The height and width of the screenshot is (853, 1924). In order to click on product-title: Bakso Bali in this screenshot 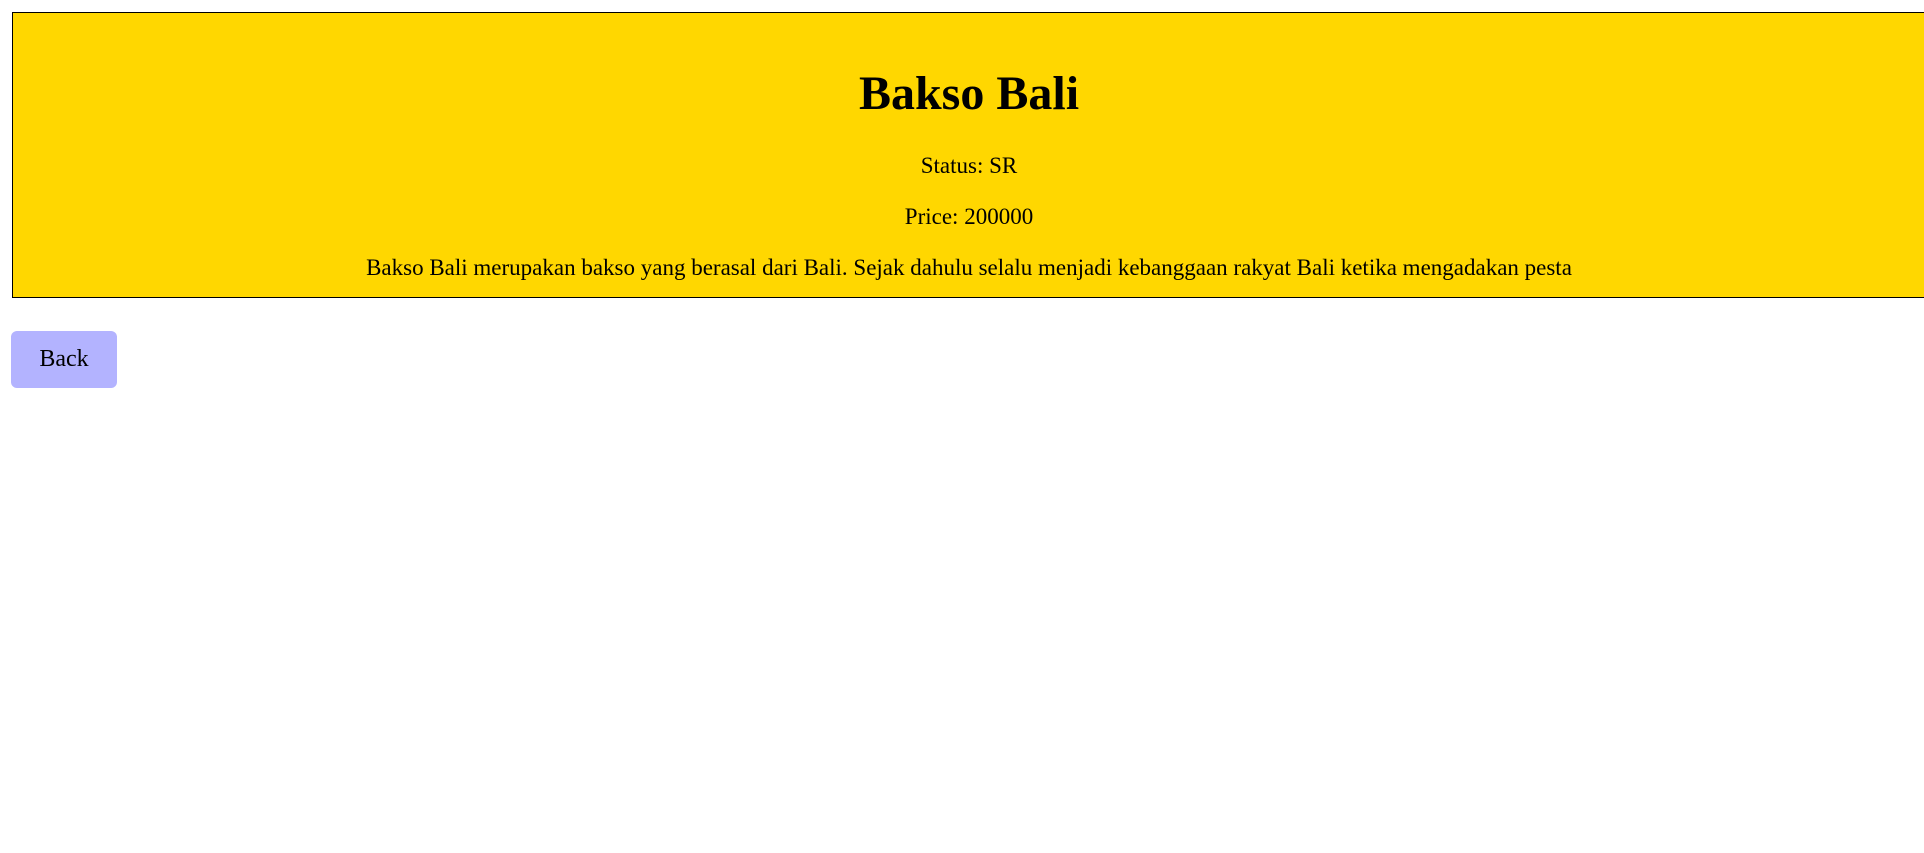, I will do `click(969, 93)`.